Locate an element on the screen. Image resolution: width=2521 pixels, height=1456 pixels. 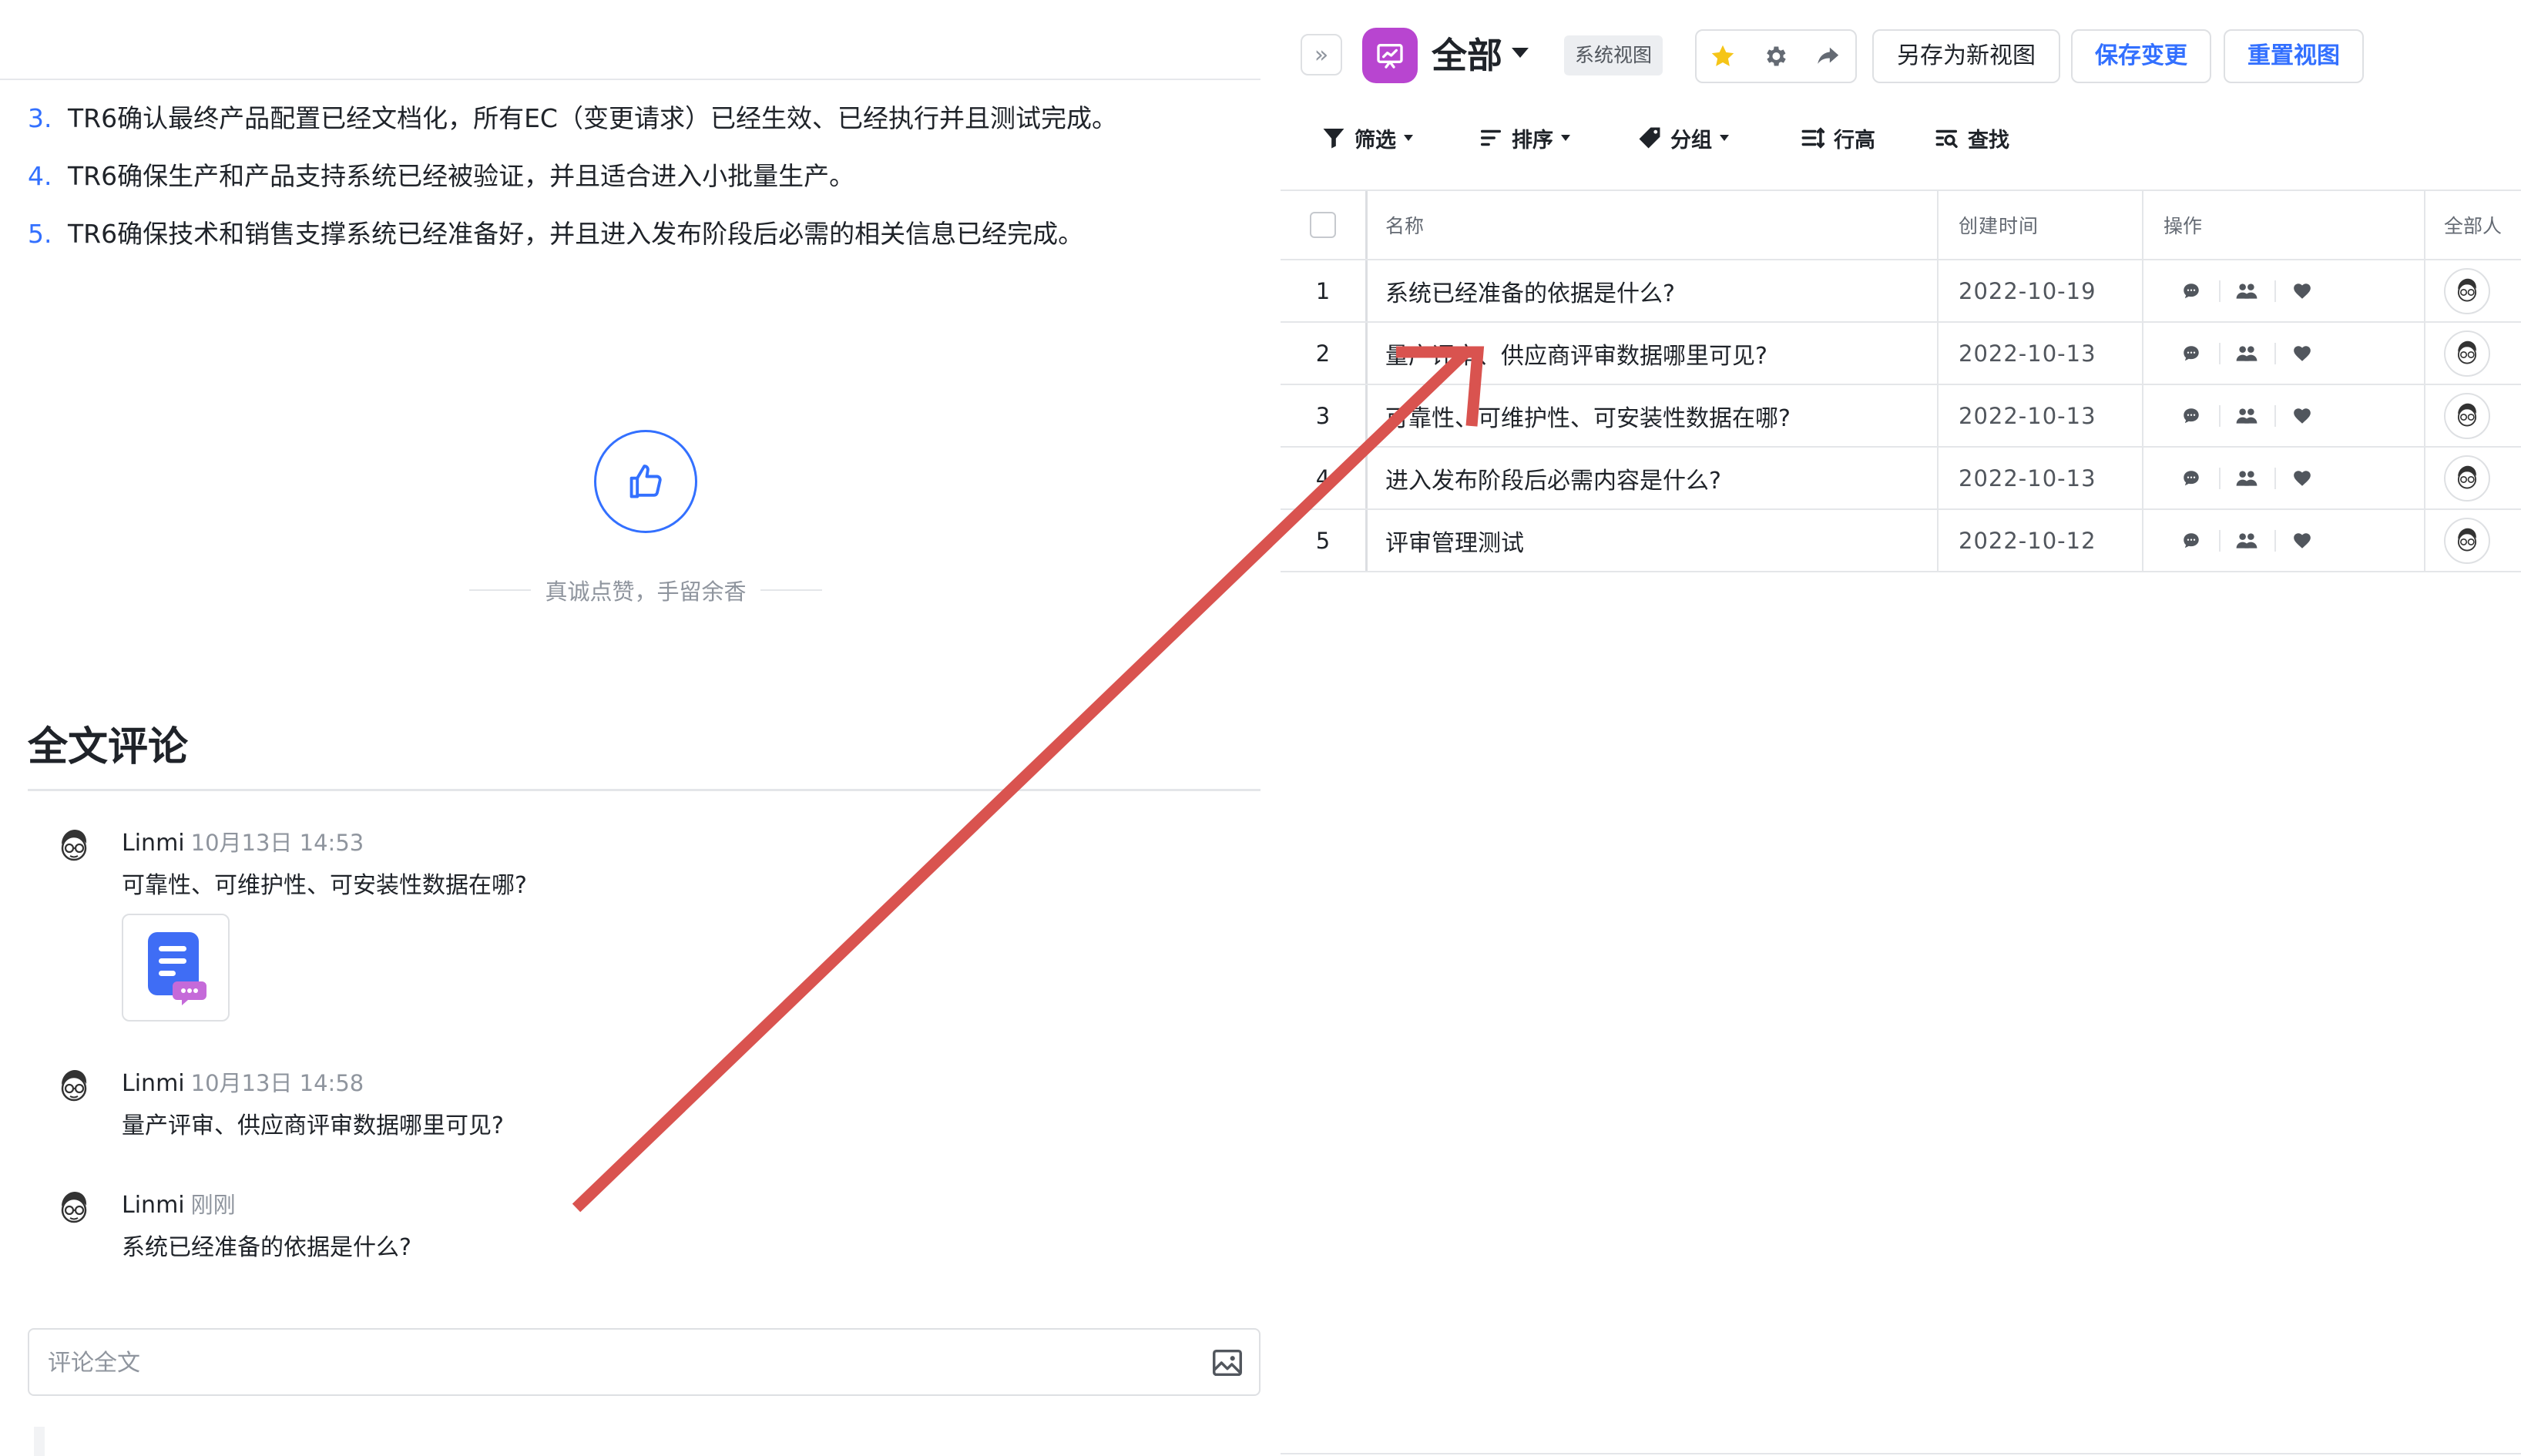
table-row: 5 评审管理测试 2022-10-12 is located at coordinates (1901, 541).